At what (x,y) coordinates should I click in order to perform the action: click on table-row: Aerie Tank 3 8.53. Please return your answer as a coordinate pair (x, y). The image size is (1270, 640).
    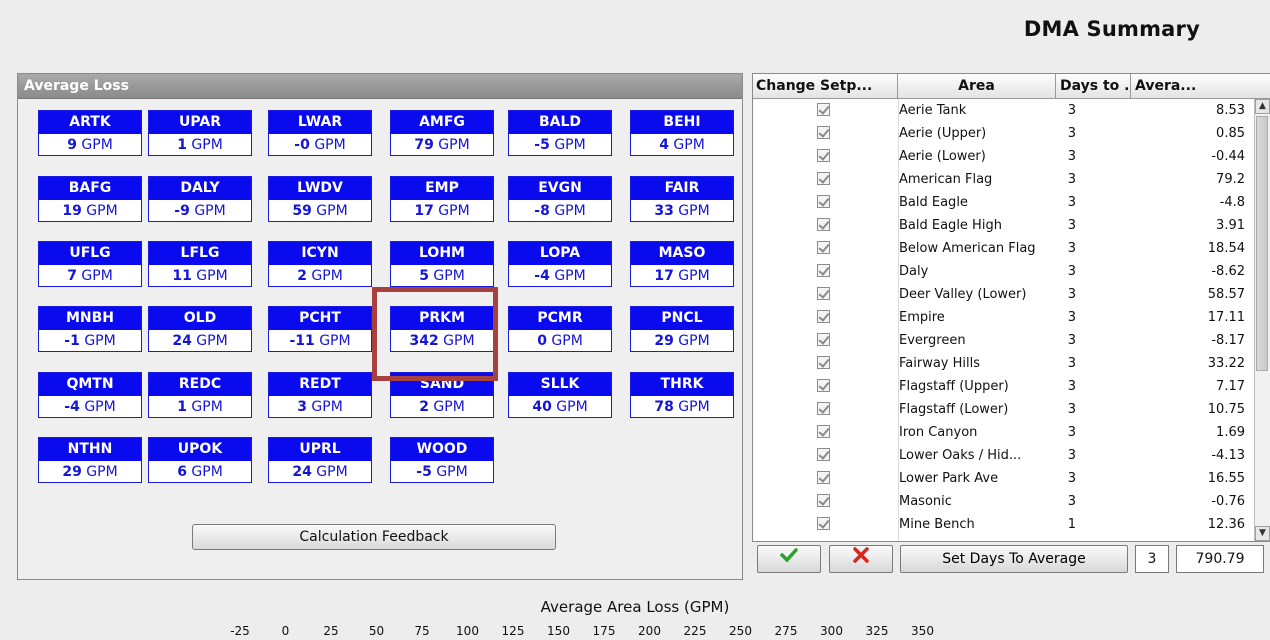
    Looking at the image, I should click on (1001, 110).